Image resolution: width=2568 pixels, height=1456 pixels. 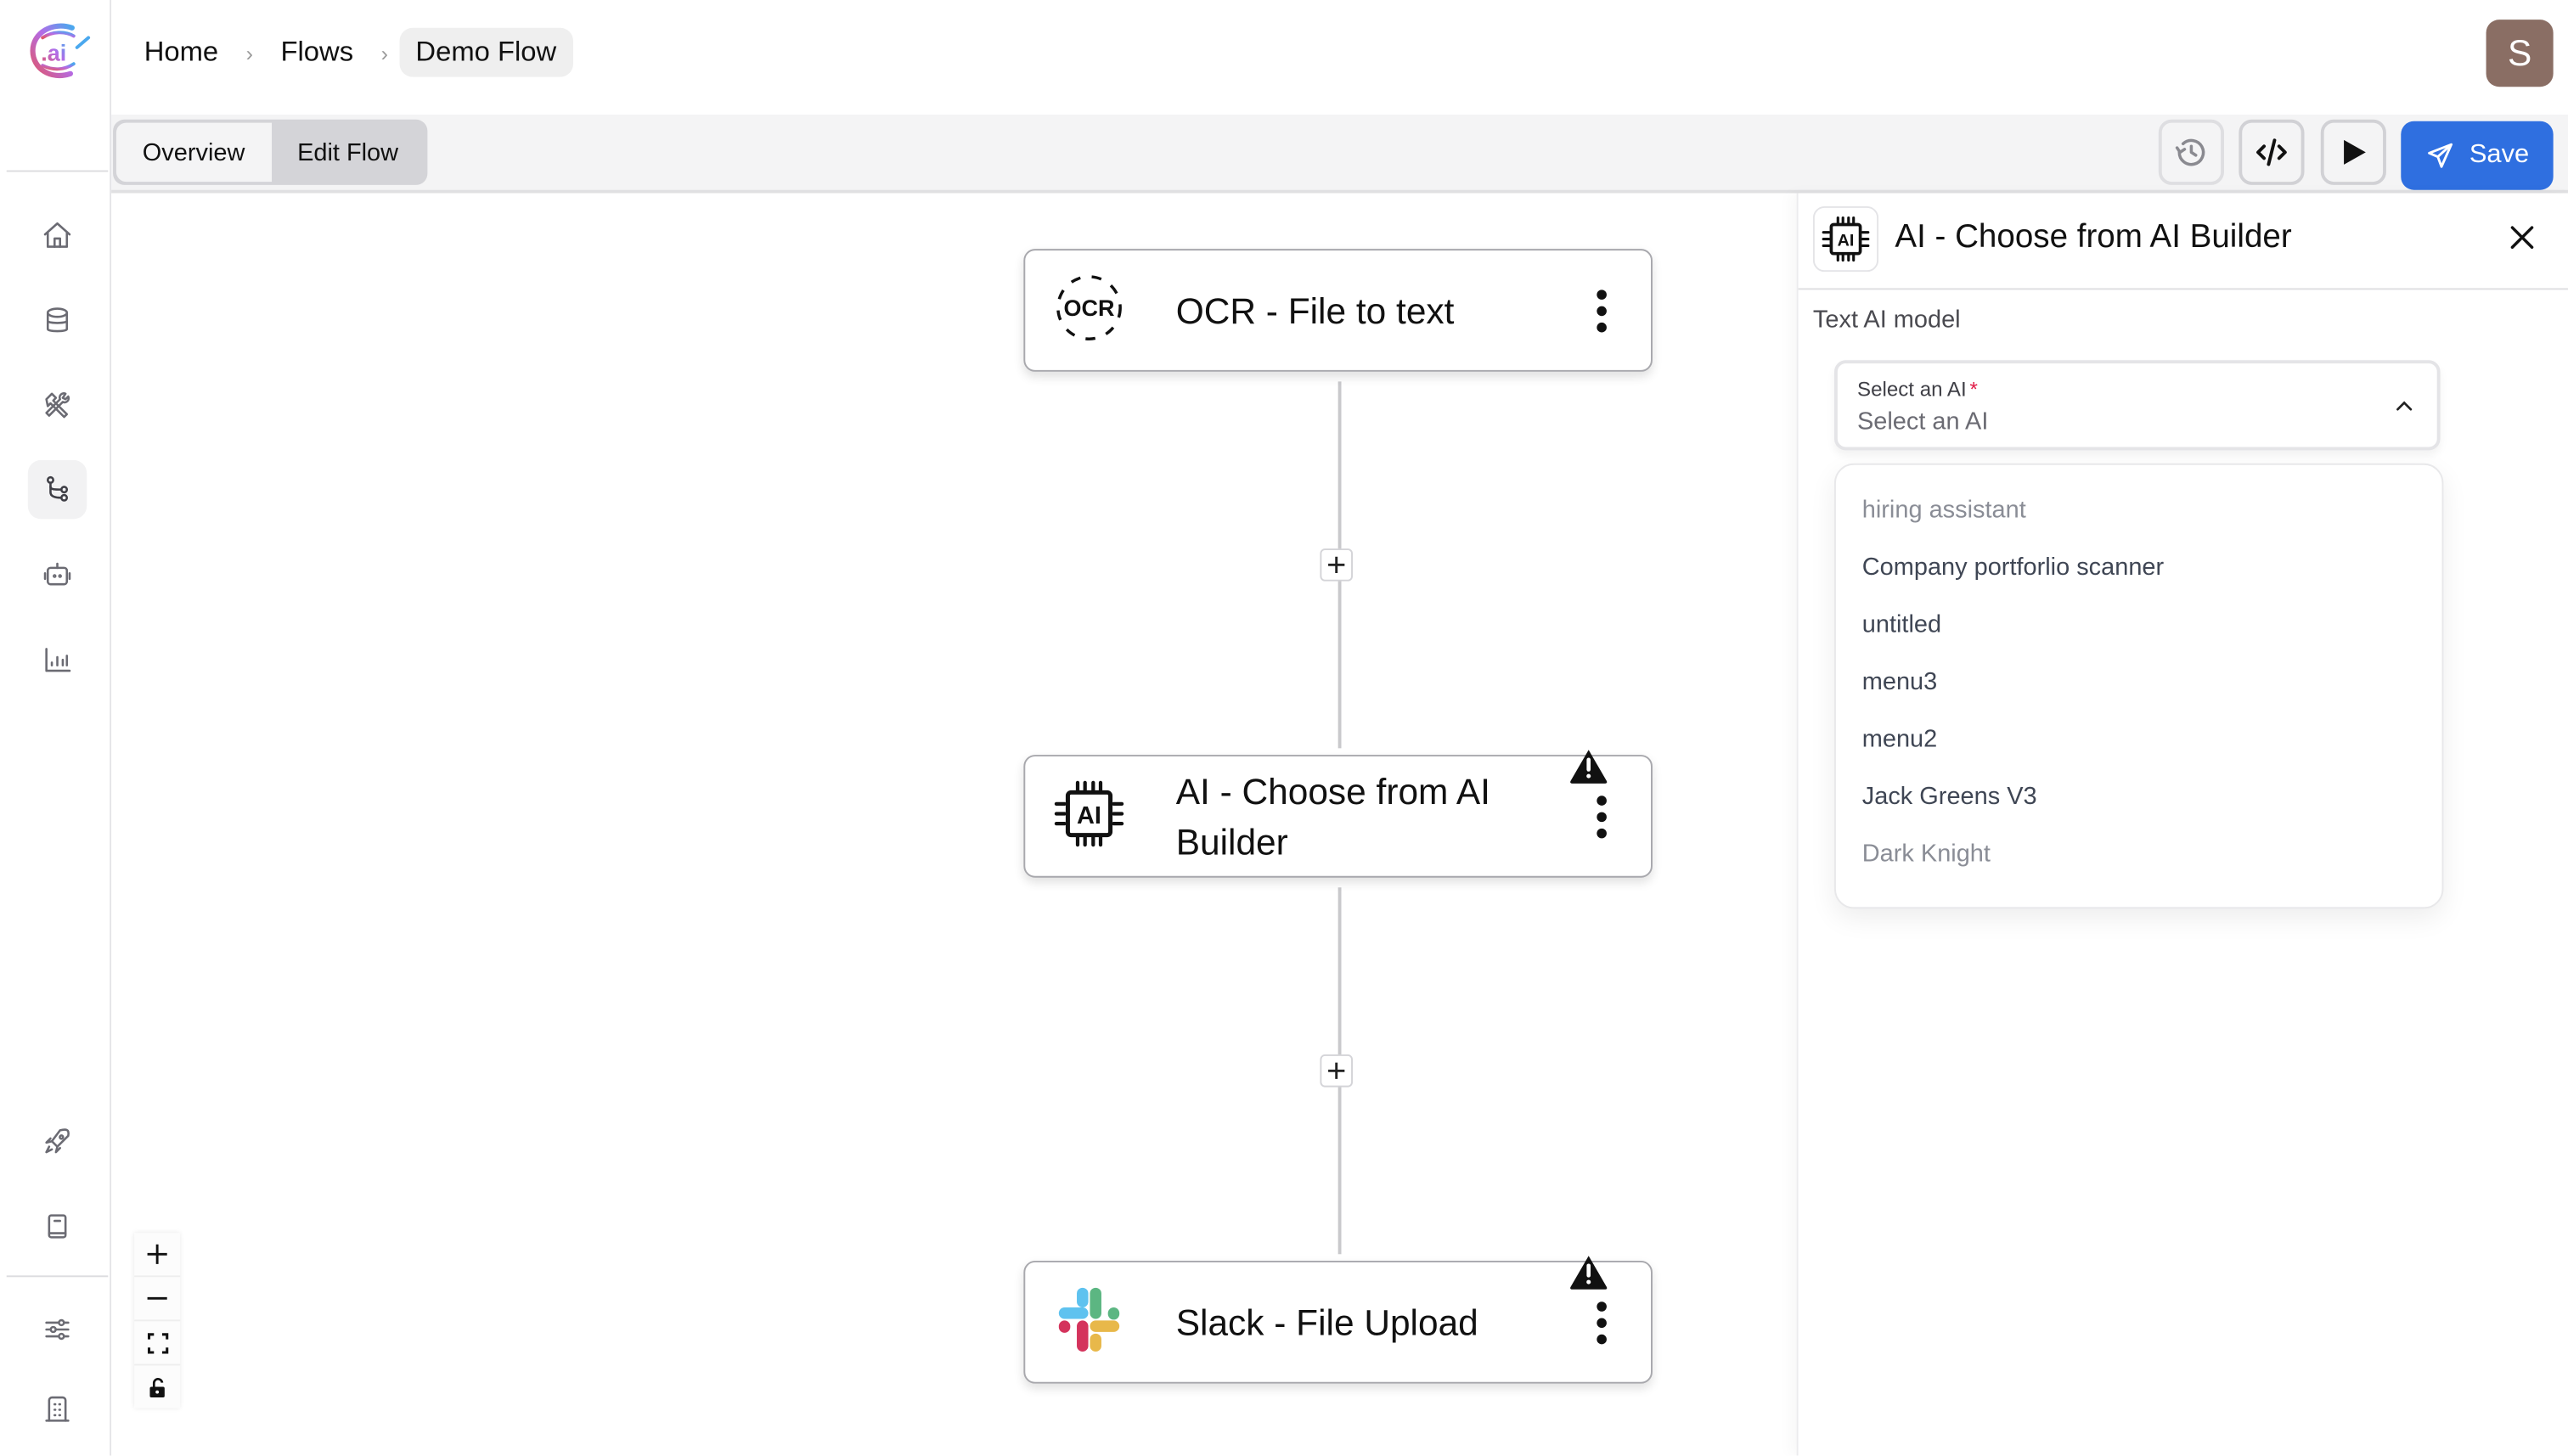 What do you see at coordinates (1922, 422) in the screenshot?
I see `select-value: Select an AI` at bounding box center [1922, 422].